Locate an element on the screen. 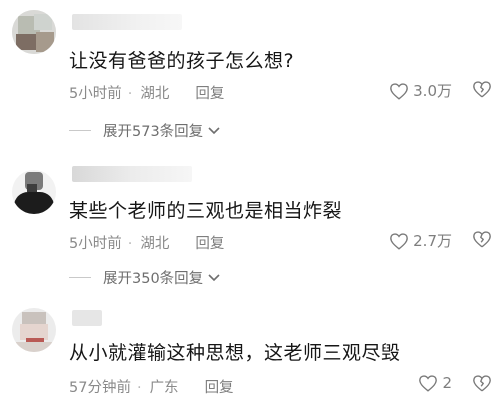 The width and height of the screenshot is (500, 412). like-count: 2.7万 is located at coordinates (432, 241).